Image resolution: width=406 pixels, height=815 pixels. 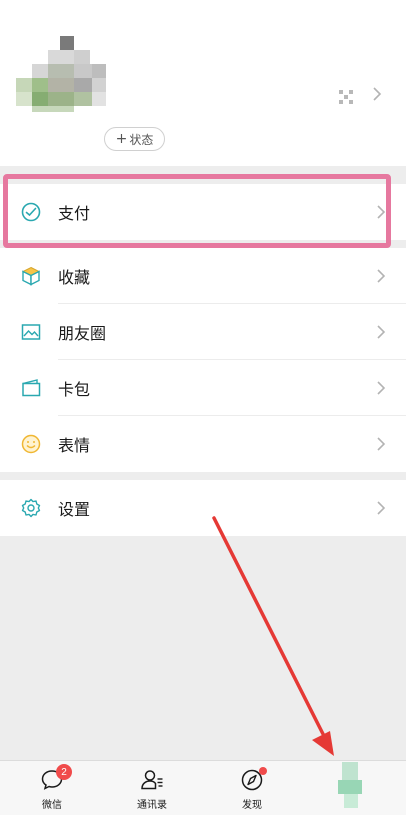 I want to click on menu-group-pay: 支付, so click(x=203, y=212).